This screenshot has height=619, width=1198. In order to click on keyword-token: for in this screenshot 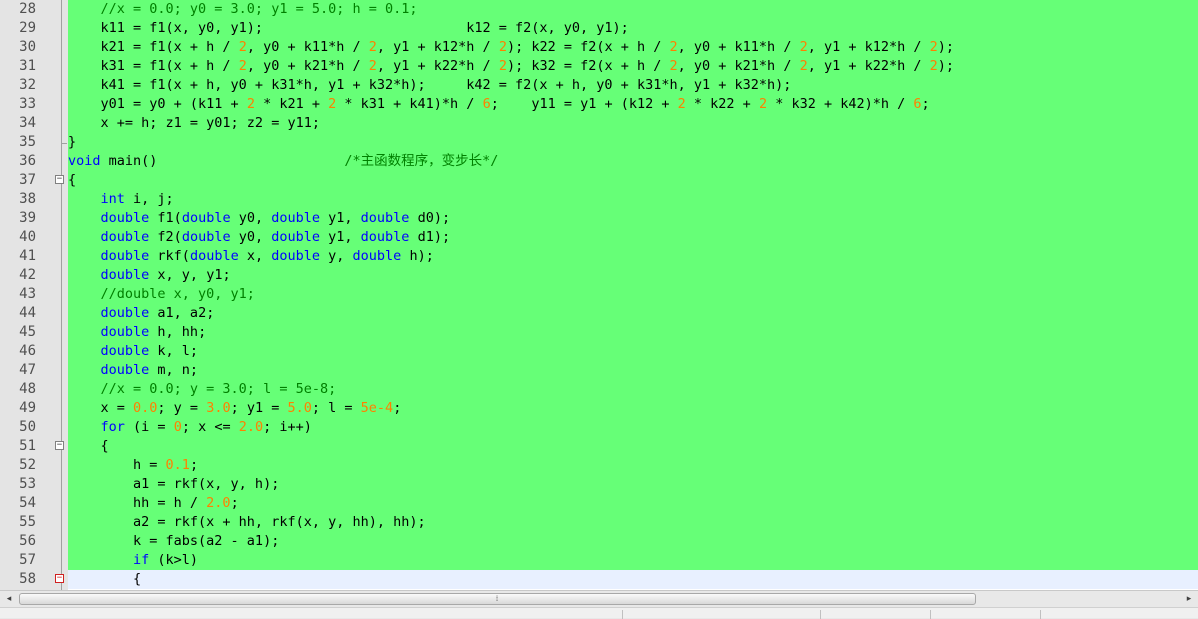, I will do `click(112, 427)`.